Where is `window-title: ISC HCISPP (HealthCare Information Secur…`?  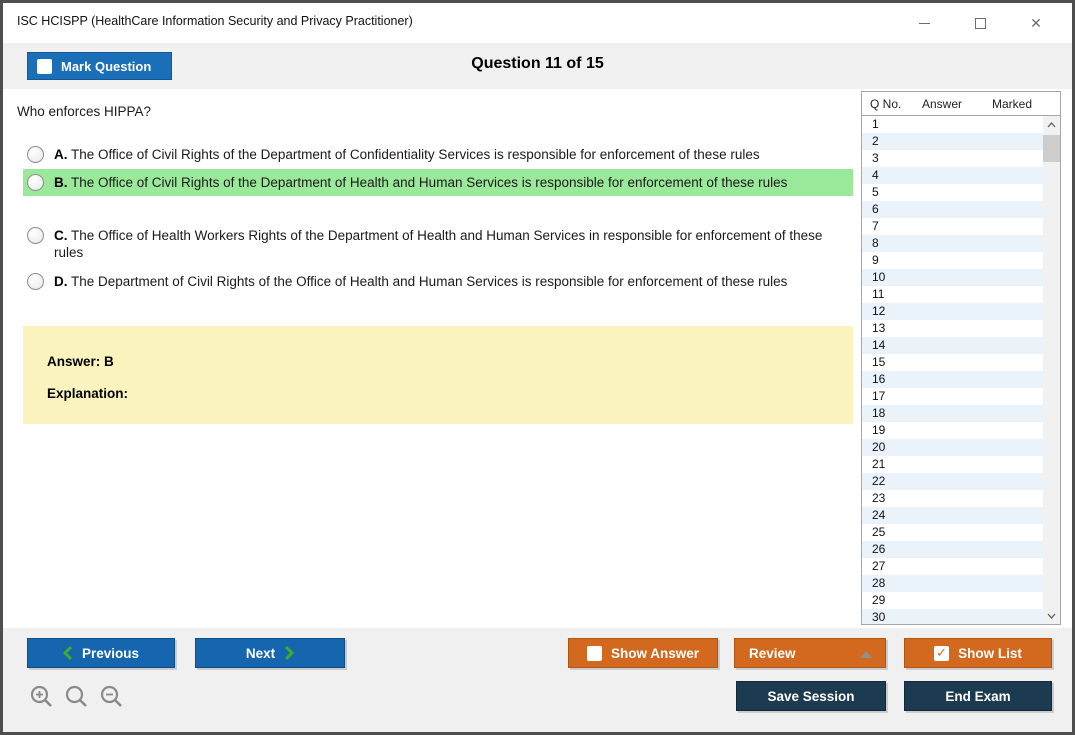
window-title: ISC HCISPP (HealthCare Information Secur… is located at coordinates (215, 21).